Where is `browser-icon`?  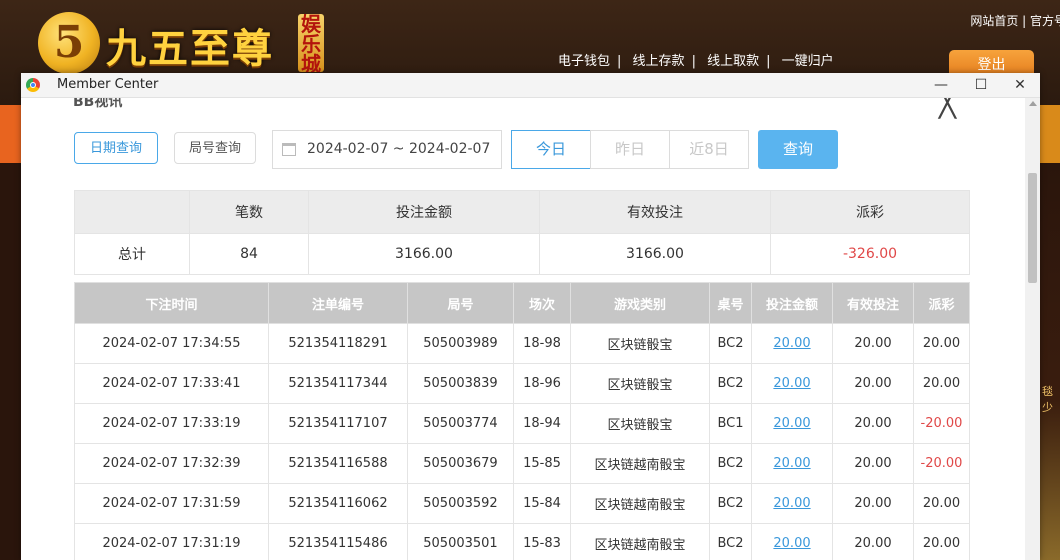
browser-icon is located at coordinates (33, 85).